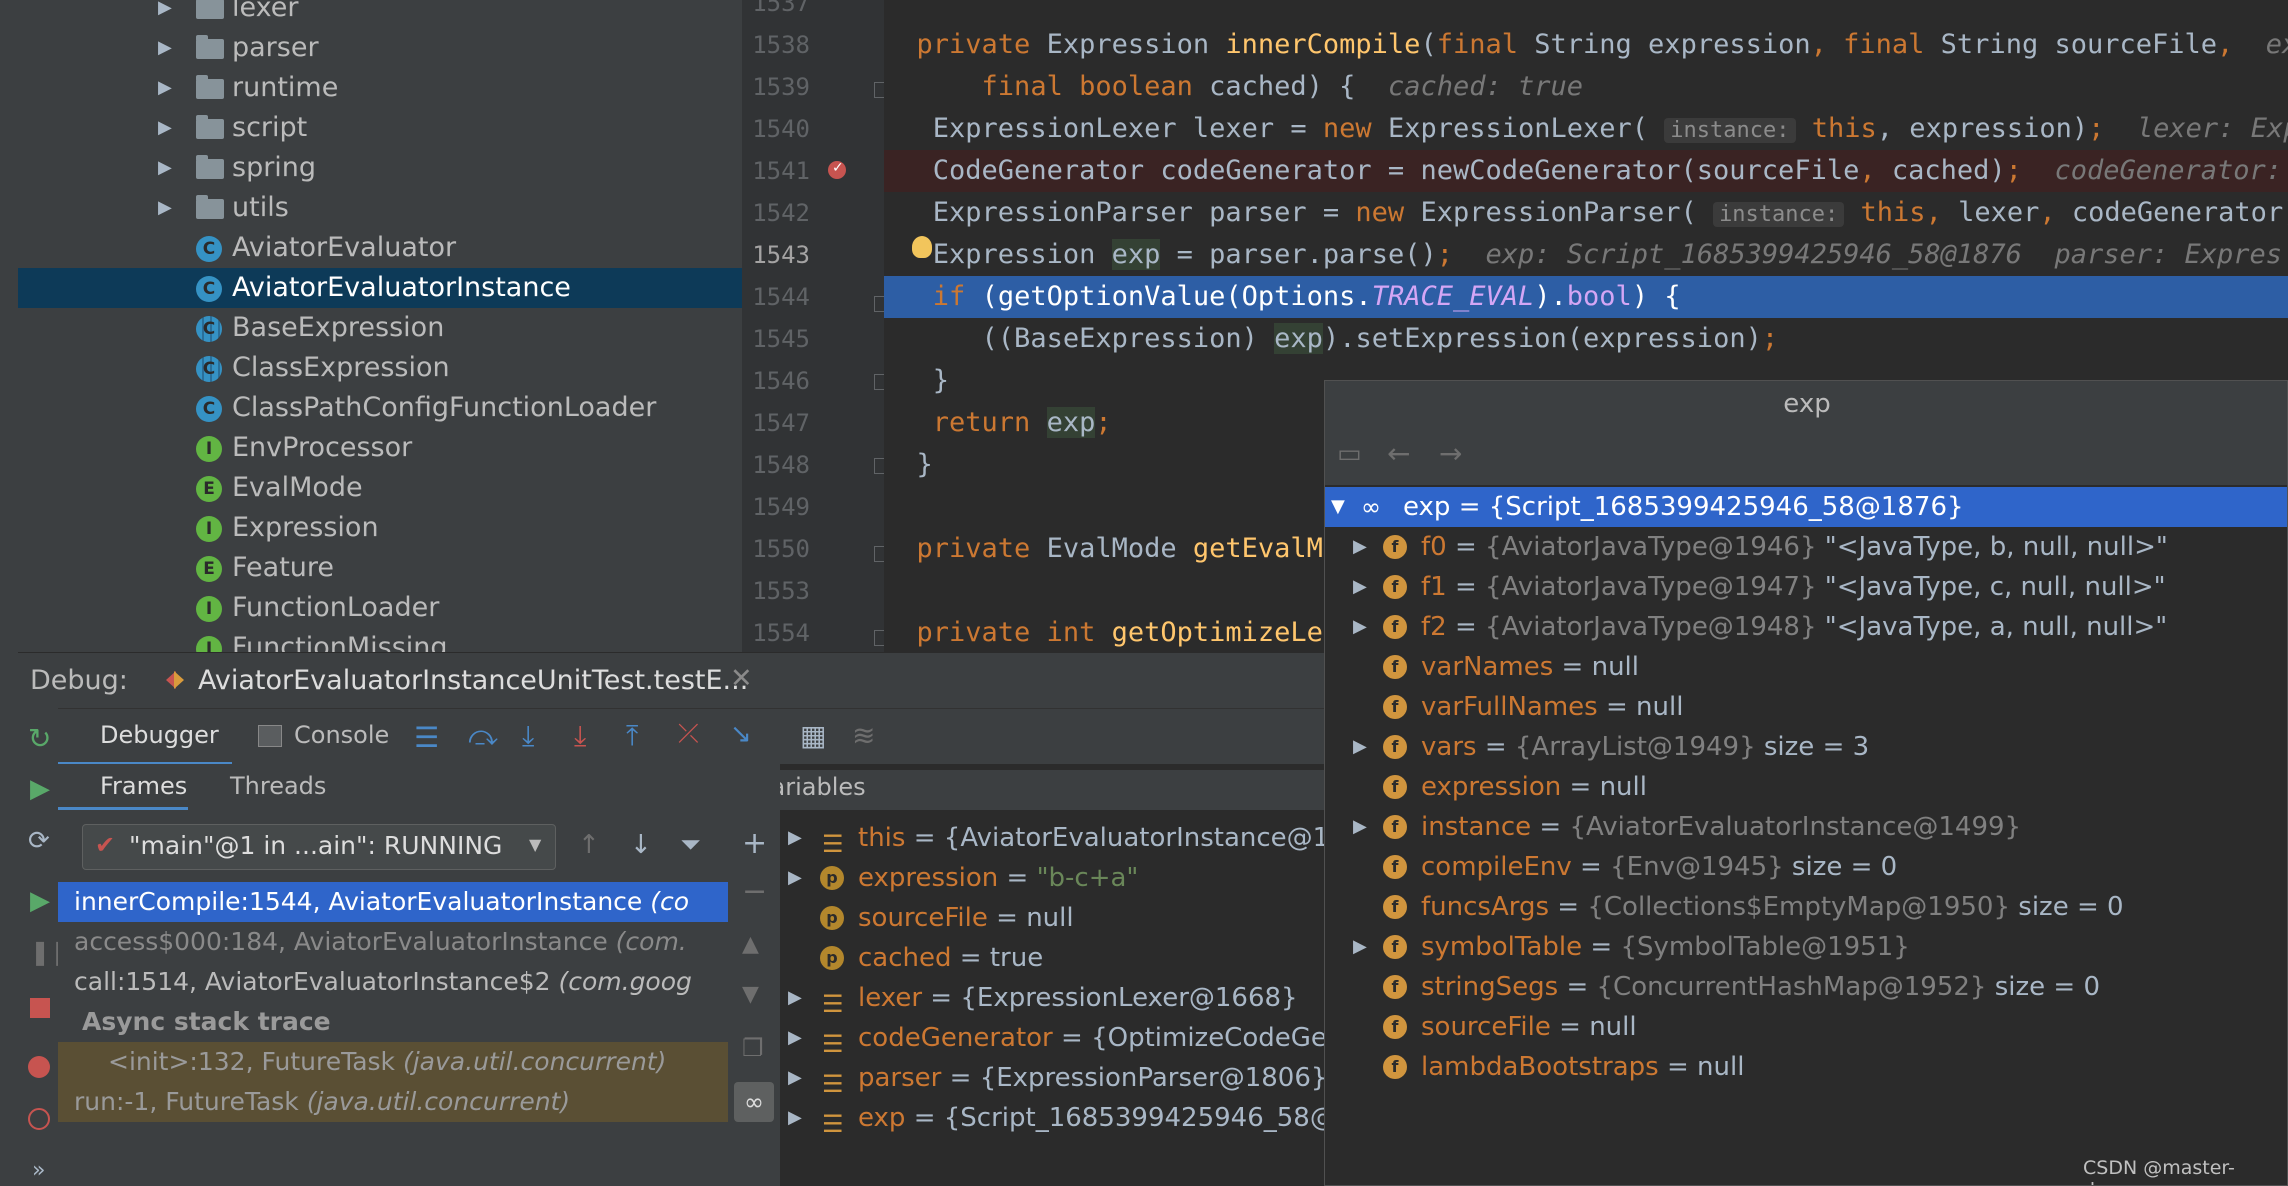 The image size is (2288, 1186). I want to click on popup-field-row: ▶ f symbolTable = {SymbolTable@1951}, so click(1806, 947).